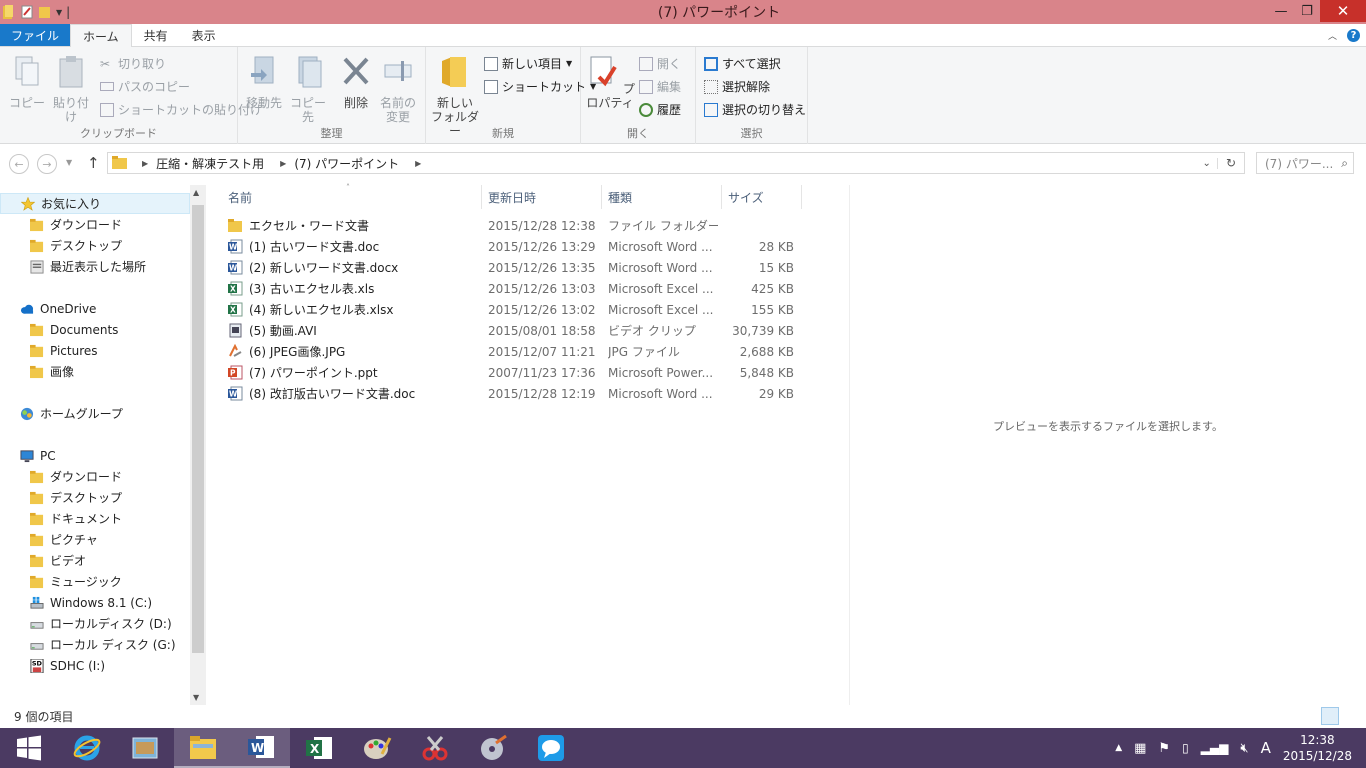  I want to click on large-icons-view-button, so click(1351, 716).